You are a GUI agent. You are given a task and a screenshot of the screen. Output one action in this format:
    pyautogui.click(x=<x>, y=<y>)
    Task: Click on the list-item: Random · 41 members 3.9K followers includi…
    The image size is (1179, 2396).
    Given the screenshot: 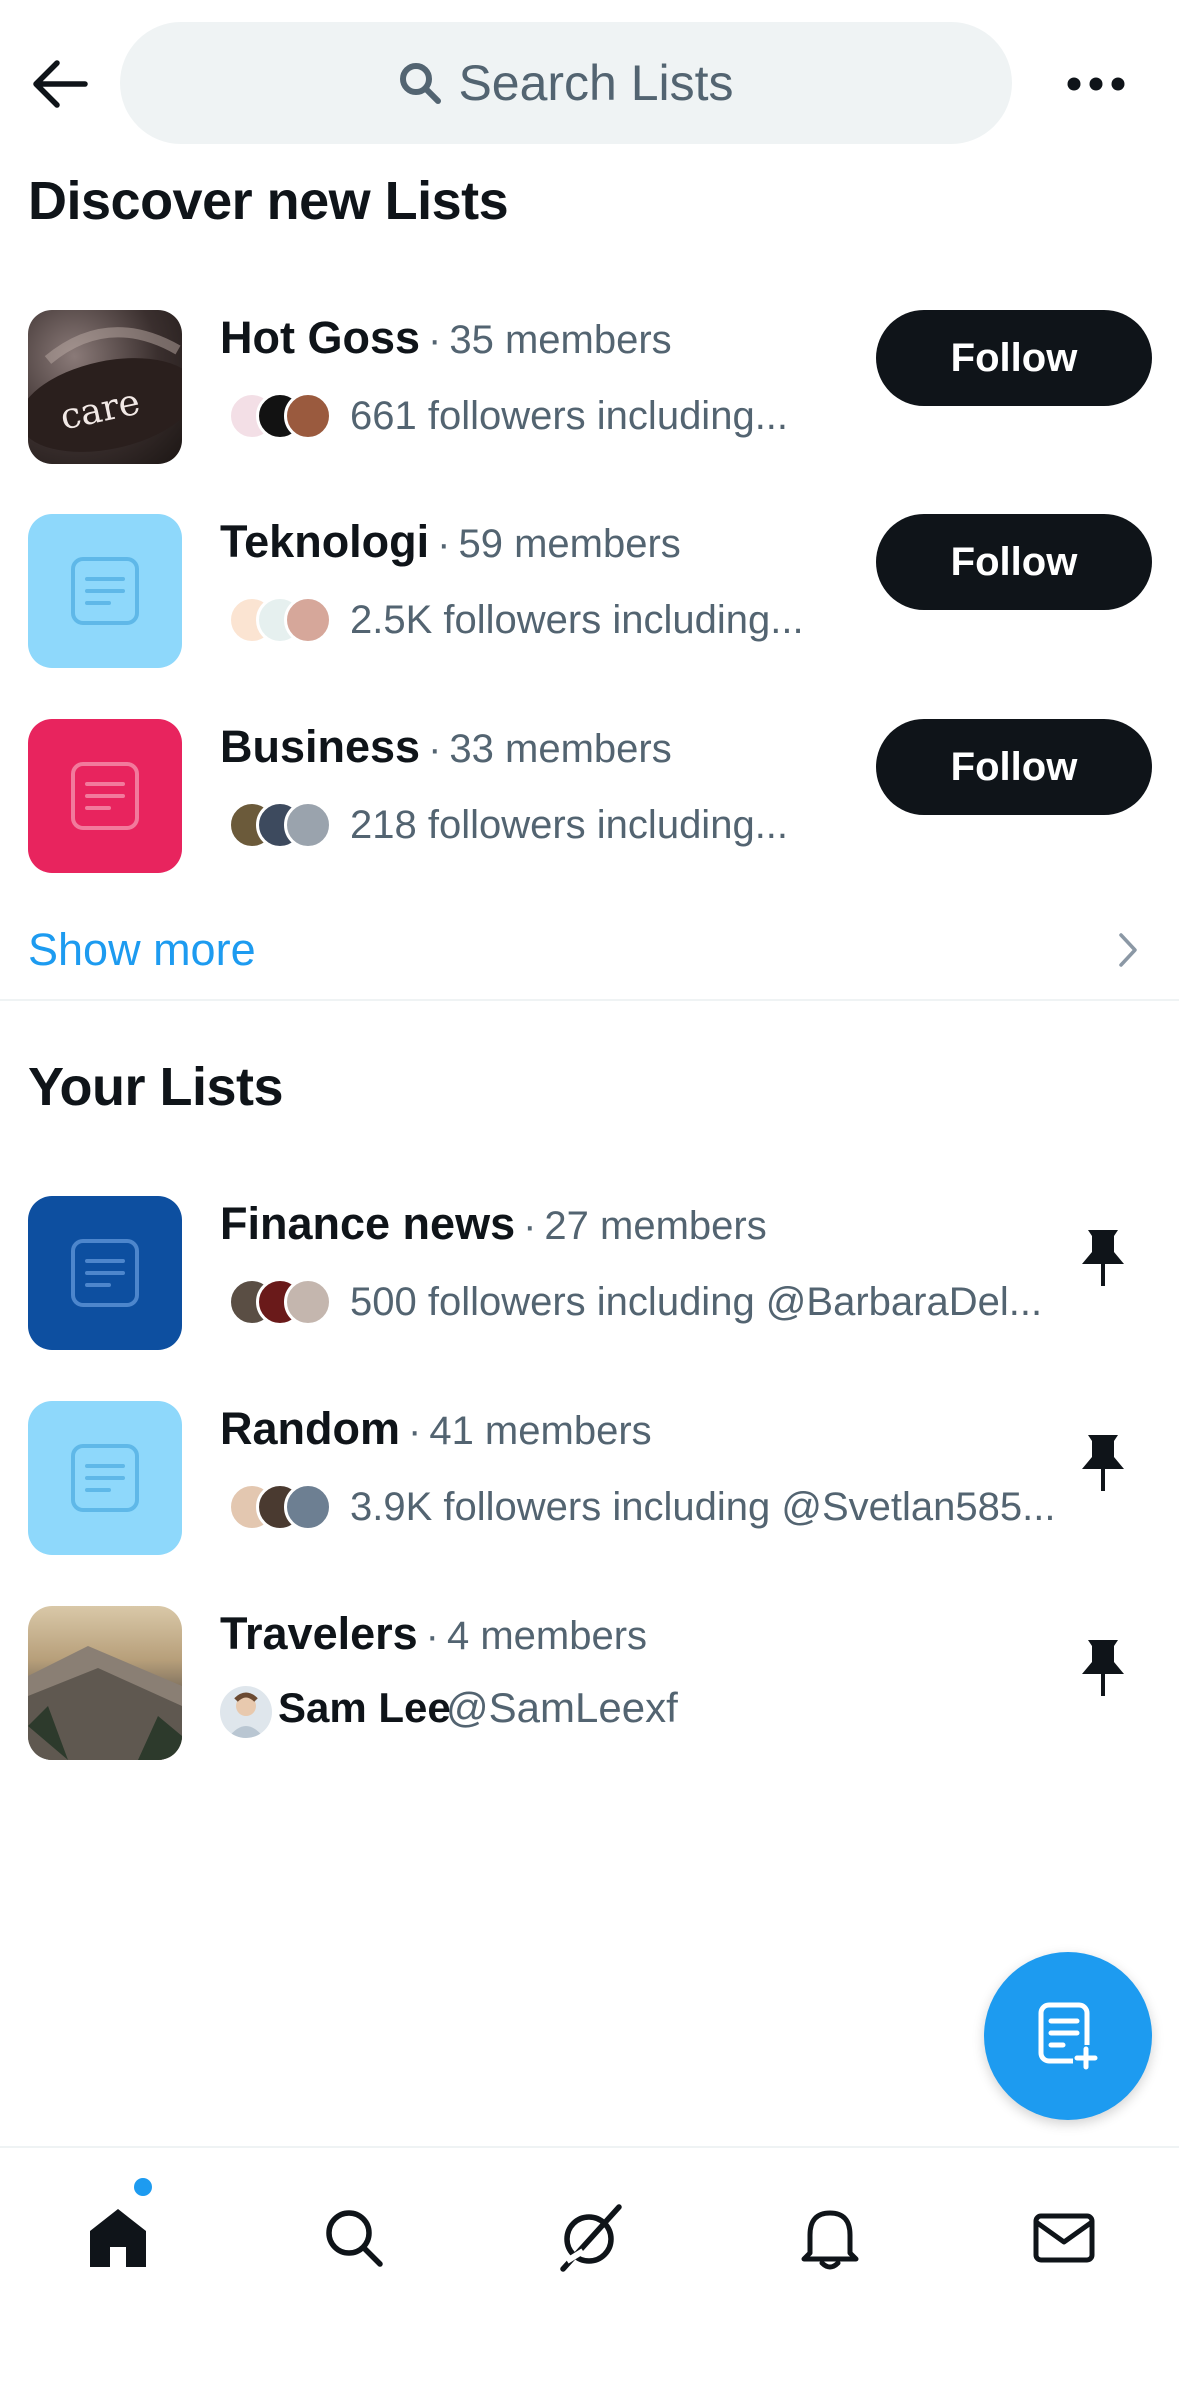 What is the action you would take?
    pyautogui.click(x=589, y=1481)
    